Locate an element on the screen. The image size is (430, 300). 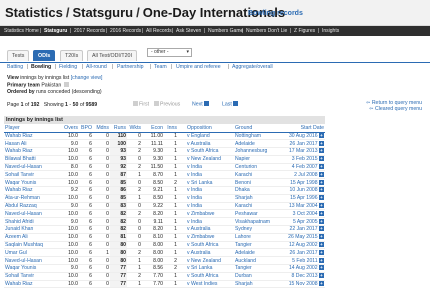
col-inns: Inns is located at coordinates (171, 128).